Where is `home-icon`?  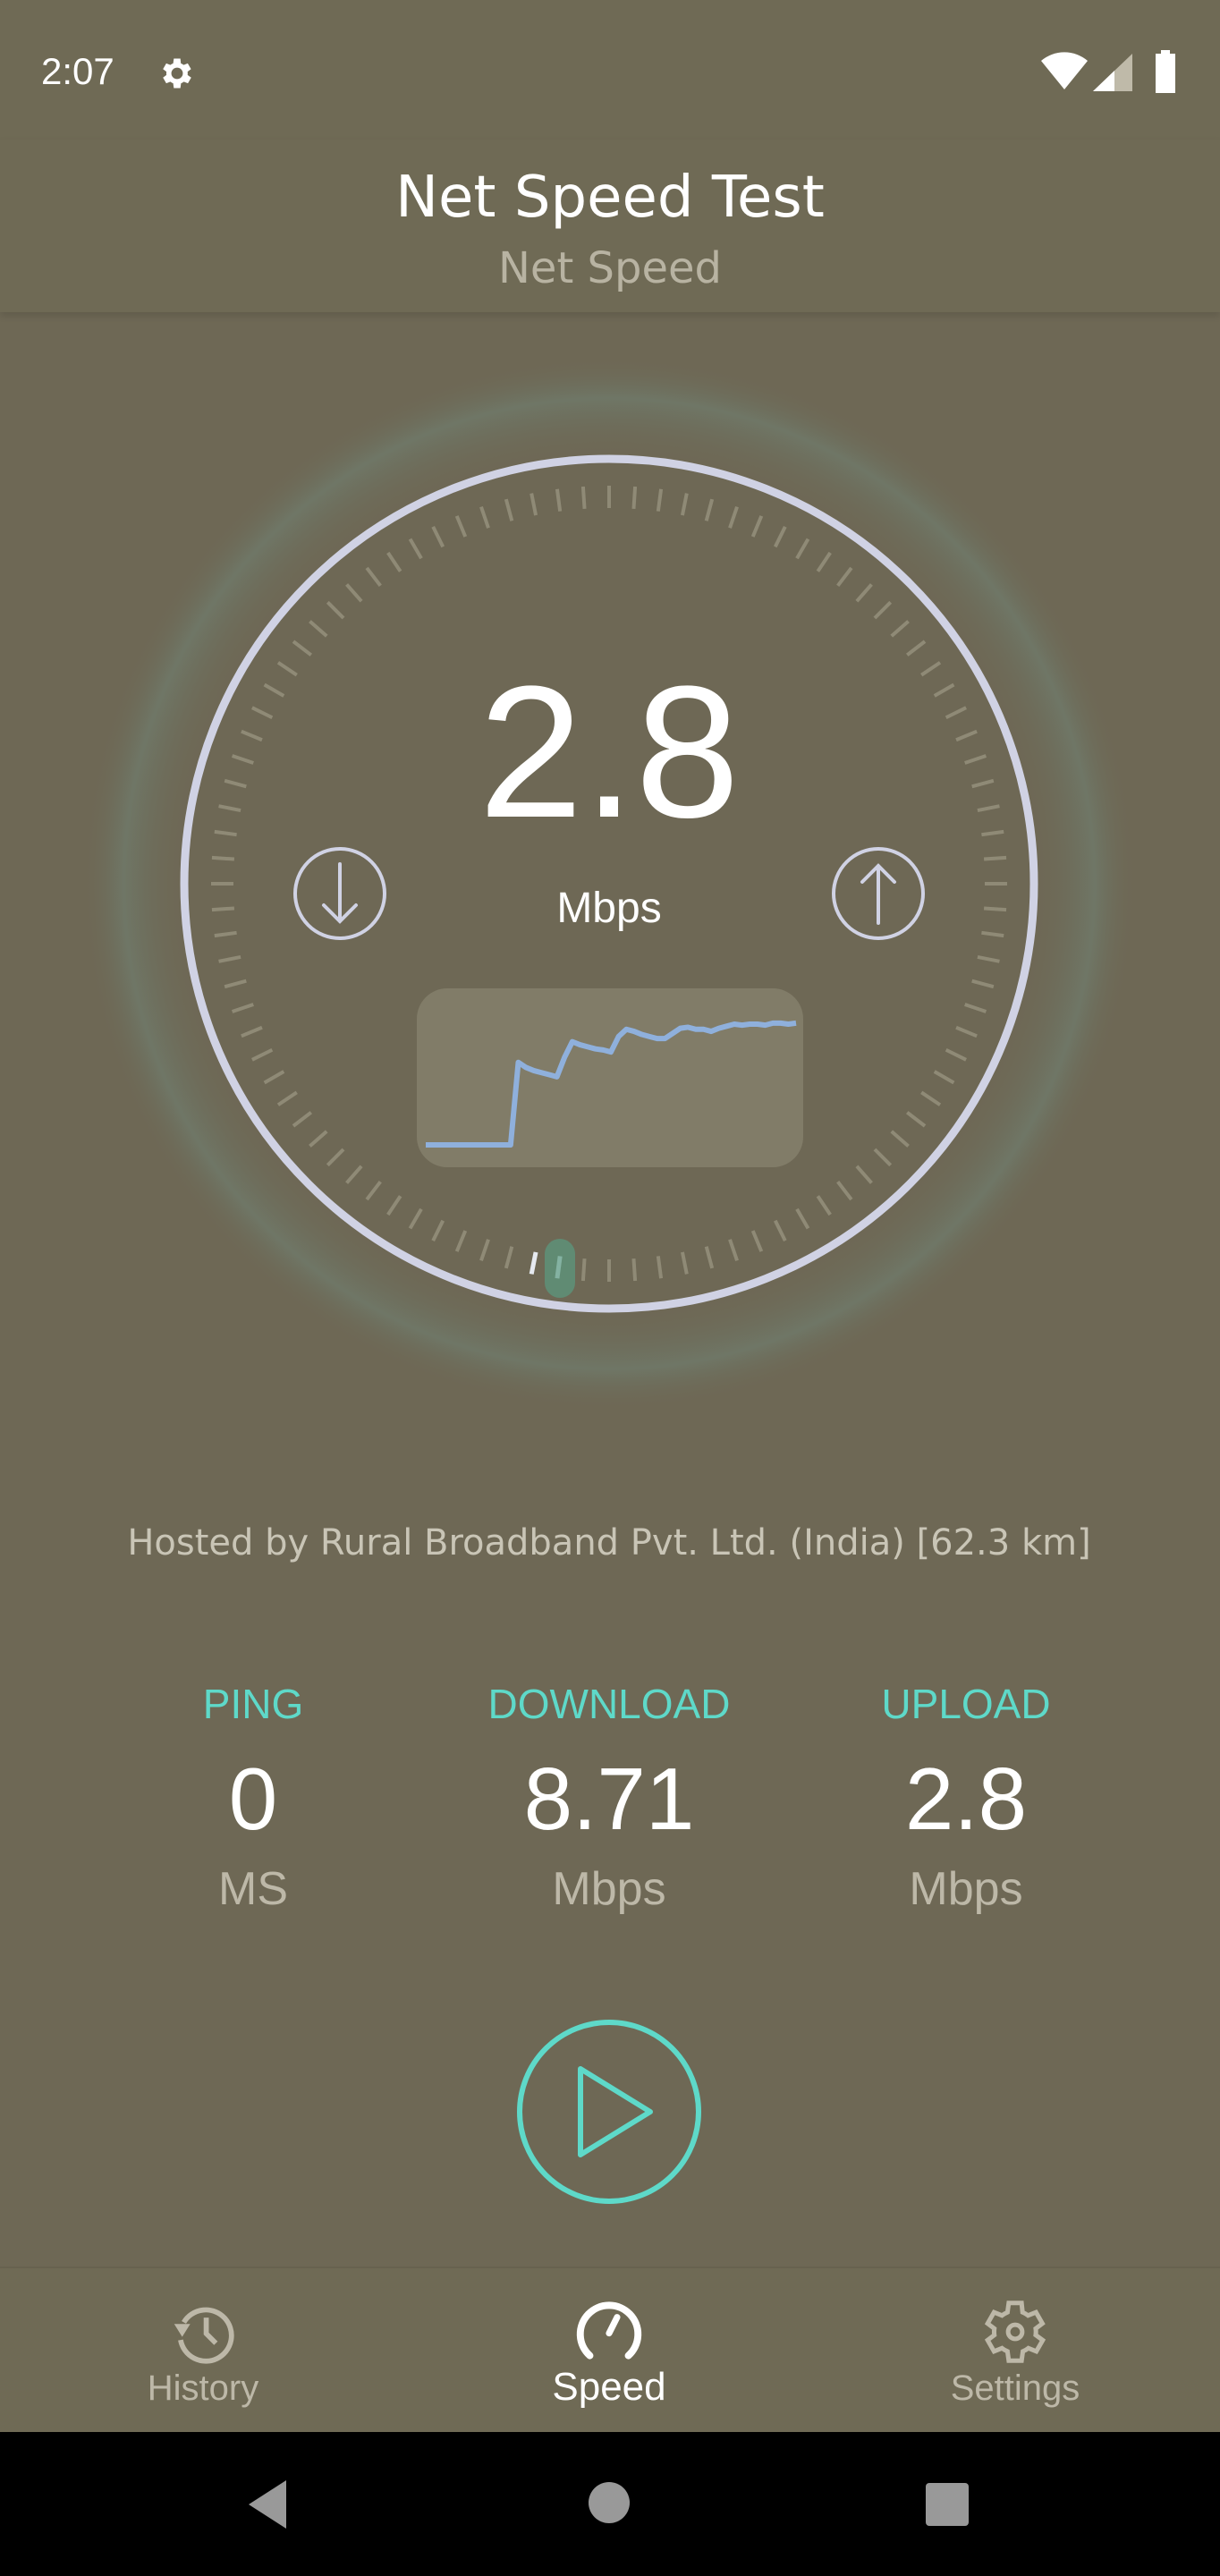
home-icon is located at coordinates (609, 2502).